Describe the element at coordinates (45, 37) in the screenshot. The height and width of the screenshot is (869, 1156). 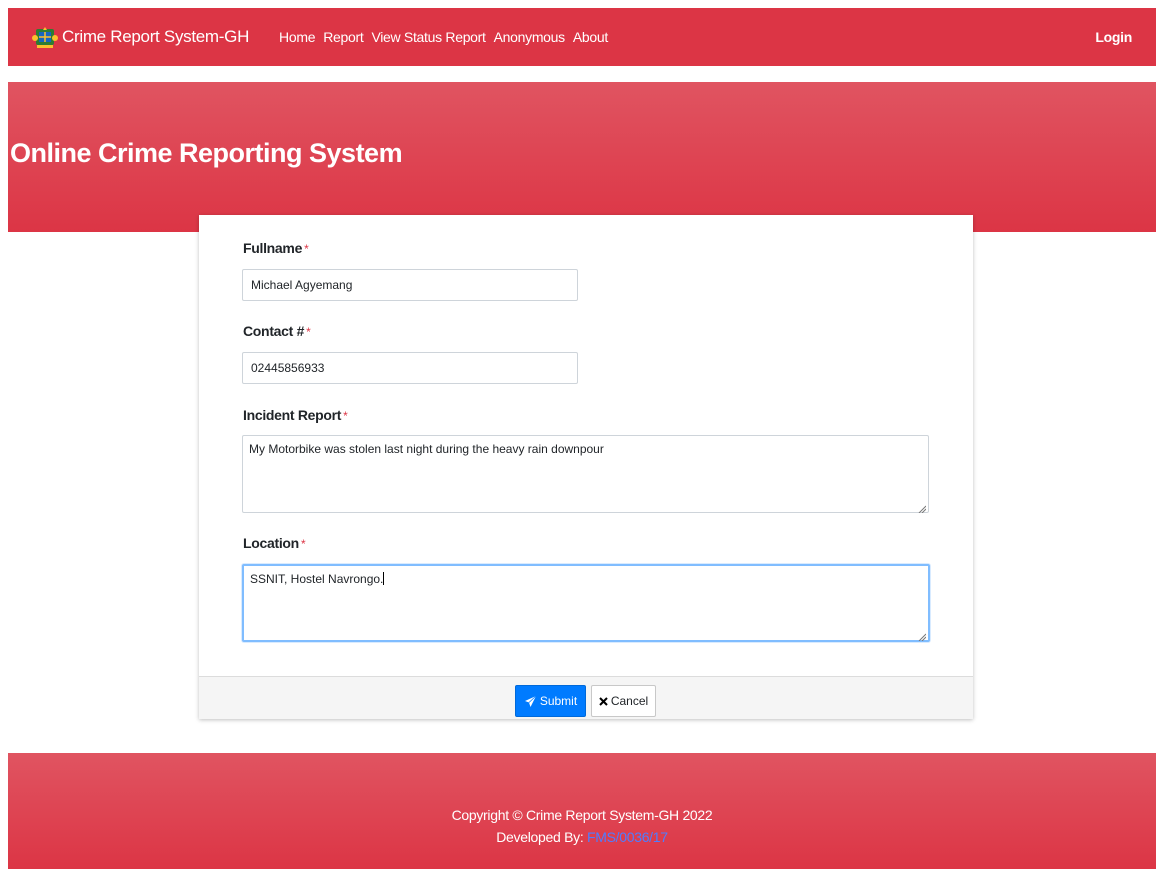
I see `ghana-coat-of-arms-icon` at that location.